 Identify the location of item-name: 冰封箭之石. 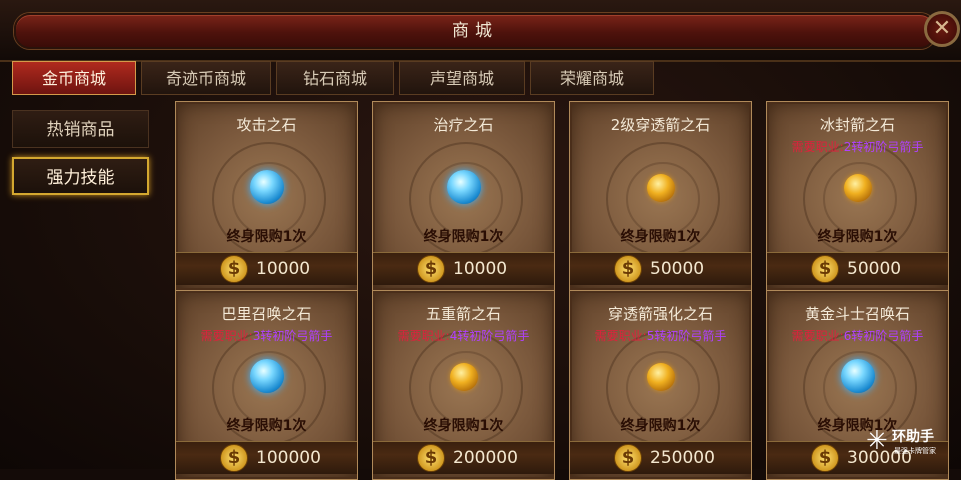
(857, 125).